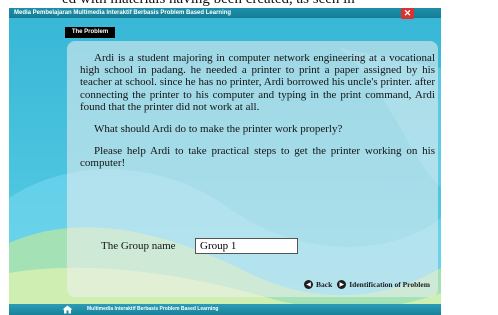  What do you see at coordinates (342, 284) in the screenshot?
I see `right-arrow-circle-icon: ▶` at bounding box center [342, 284].